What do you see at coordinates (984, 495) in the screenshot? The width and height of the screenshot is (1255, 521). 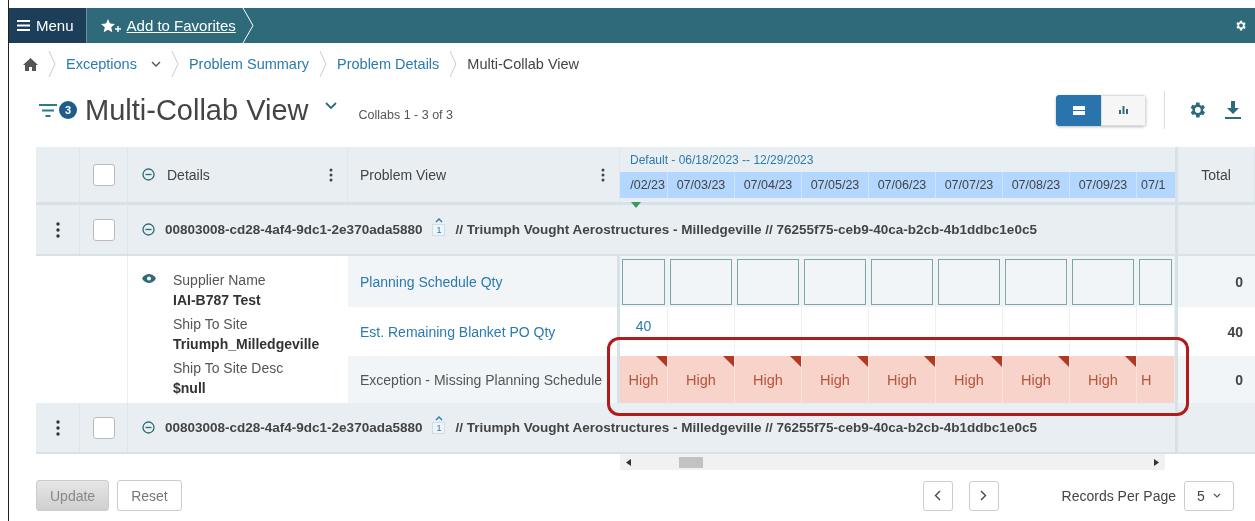 I see `chevron-right-icon` at bounding box center [984, 495].